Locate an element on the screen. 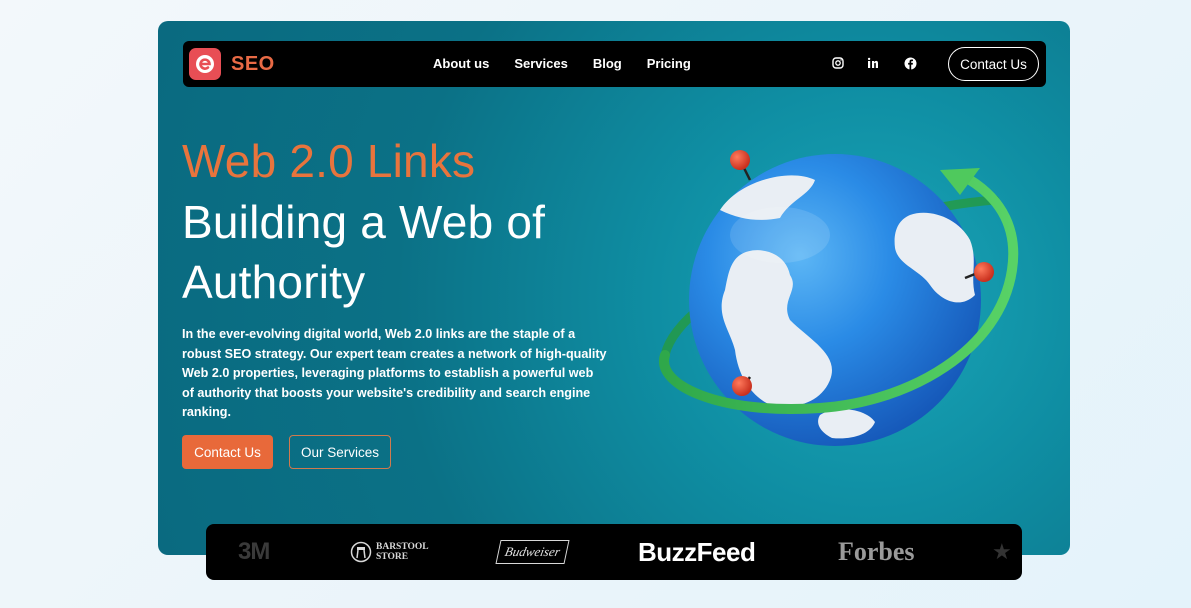 The image size is (1191, 608). brand-logo-budweiser: Budweiser is located at coordinates (532, 552).